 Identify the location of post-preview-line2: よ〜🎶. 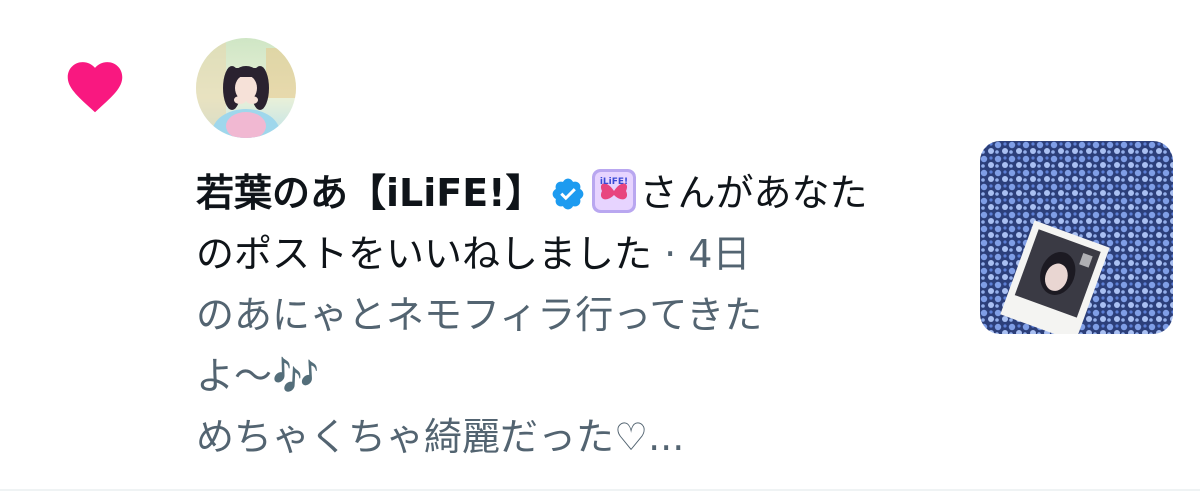
(258, 376).